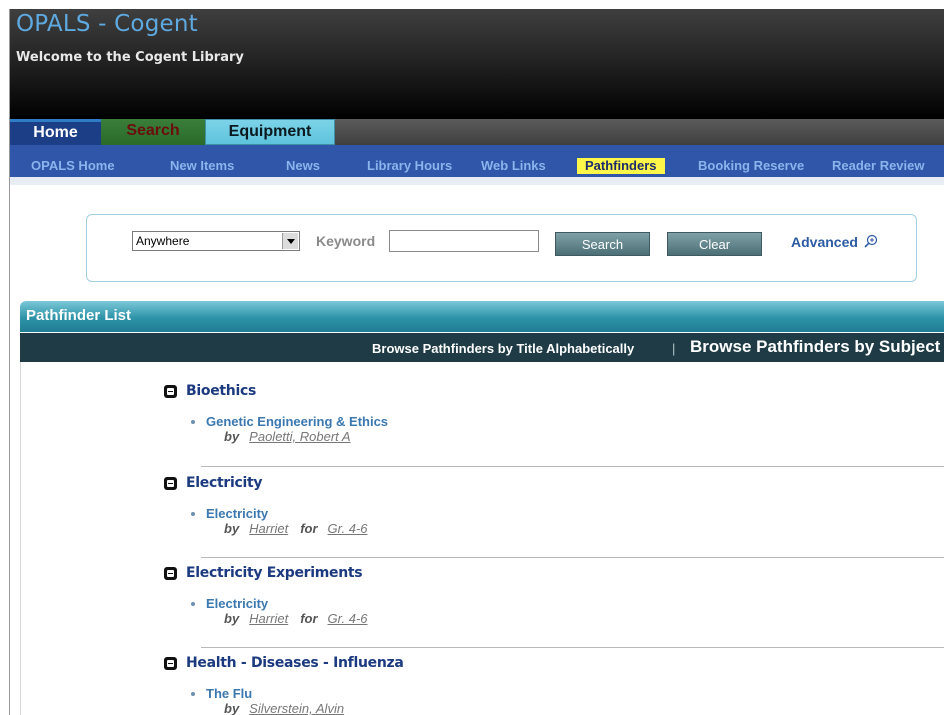  Describe the element at coordinates (73, 166) in the screenshot. I see `subnav-opals-home: OPALS Home` at that location.